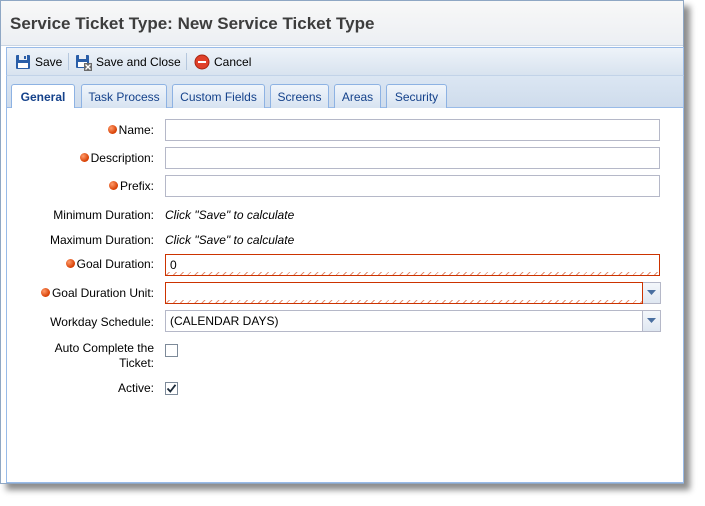  What do you see at coordinates (135, 388) in the screenshot?
I see `active-label: Active:` at bounding box center [135, 388].